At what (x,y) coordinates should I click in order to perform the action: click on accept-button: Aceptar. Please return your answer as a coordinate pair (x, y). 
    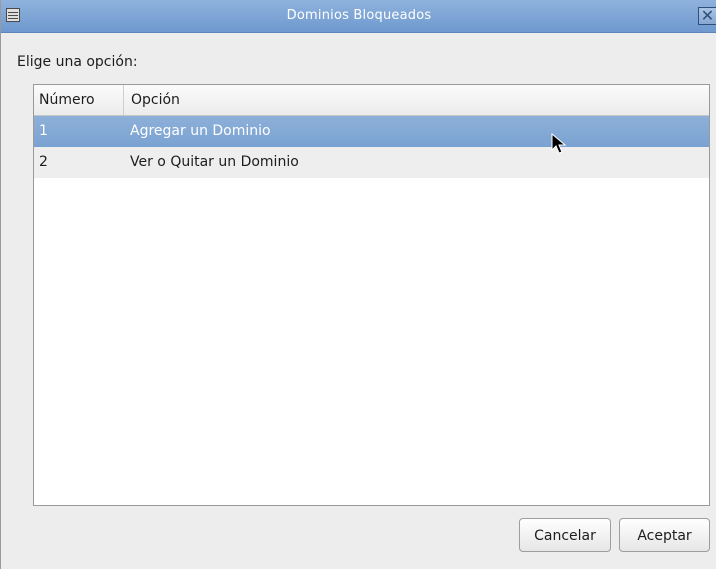
    Looking at the image, I should click on (664, 535).